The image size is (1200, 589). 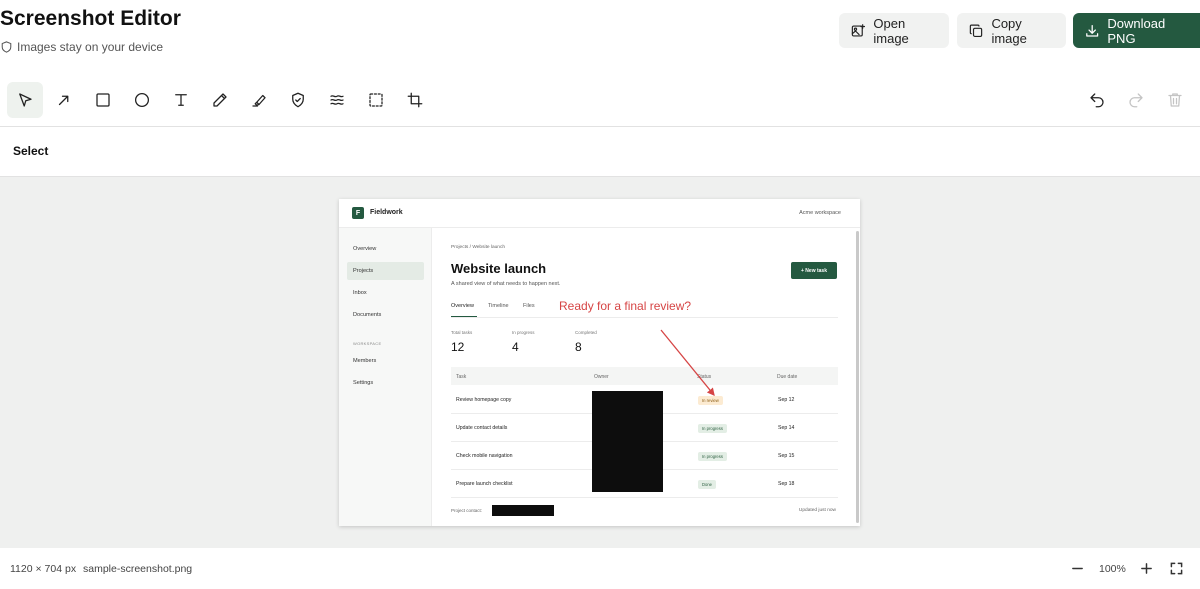 What do you see at coordinates (600, 126) in the screenshot?
I see `toolbar-divider` at bounding box center [600, 126].